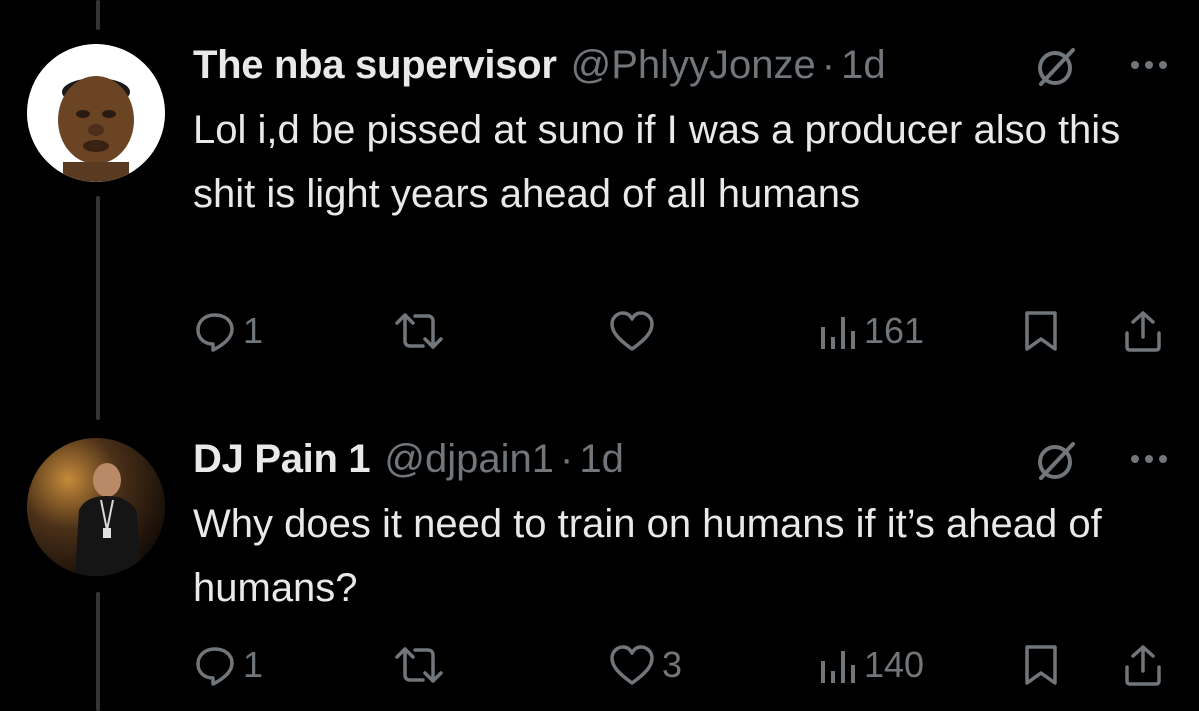  I want to click on tweet-header: DJ Pain 1 @djpain1 · 1d, so click(408, 459).